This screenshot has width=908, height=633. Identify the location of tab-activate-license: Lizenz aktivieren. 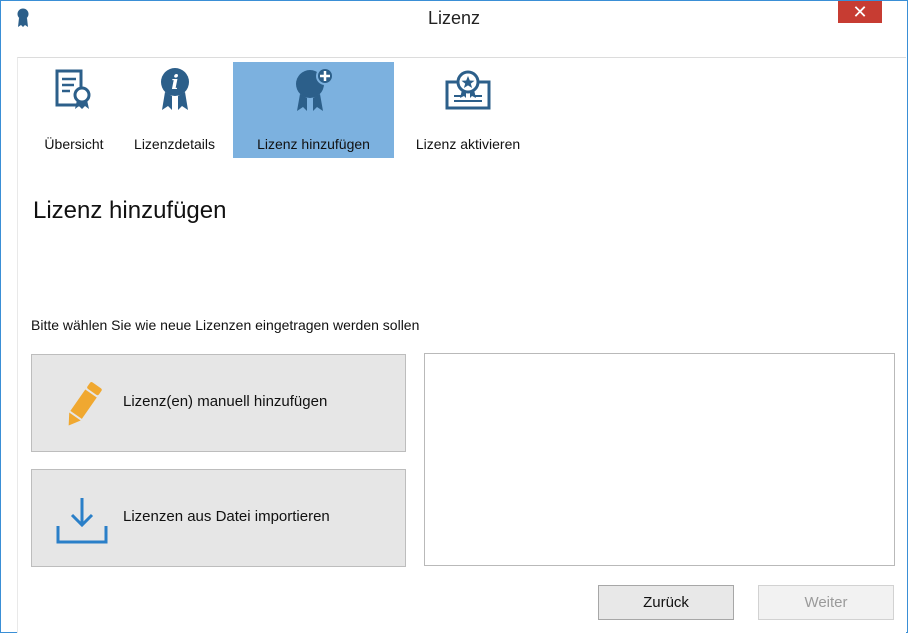
(468, 110).